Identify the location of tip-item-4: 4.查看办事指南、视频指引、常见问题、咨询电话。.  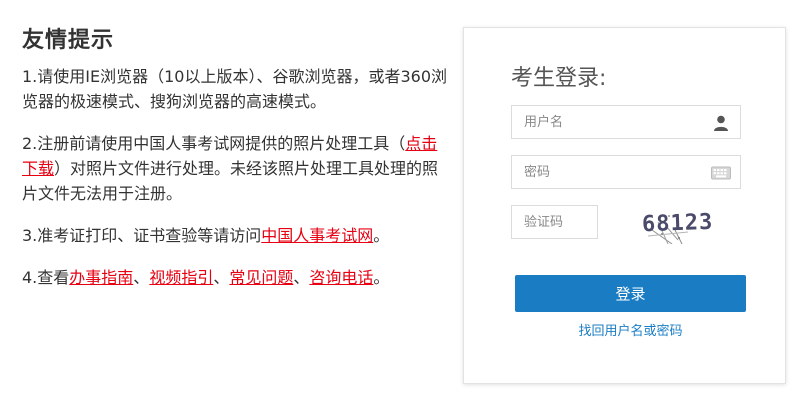
(237, 277).